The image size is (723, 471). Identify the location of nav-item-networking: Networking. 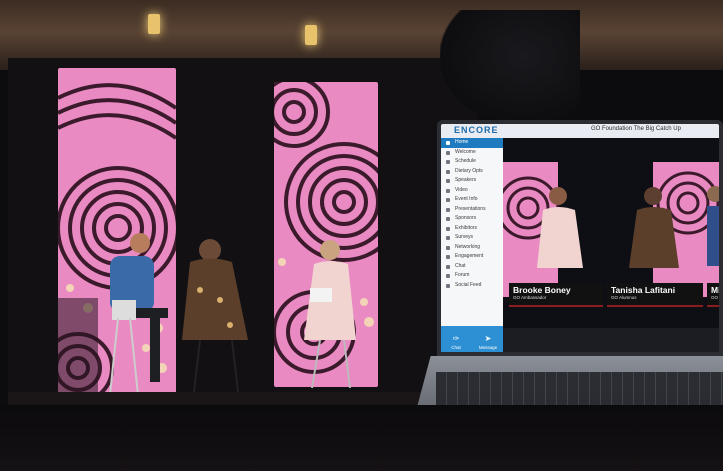
(472, 248).